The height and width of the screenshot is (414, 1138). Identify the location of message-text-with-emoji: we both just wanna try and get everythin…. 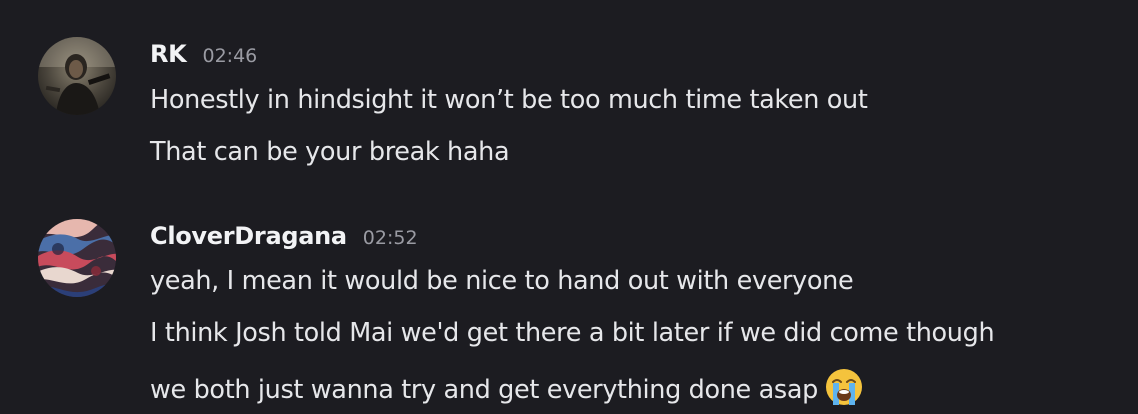
(507, 387).